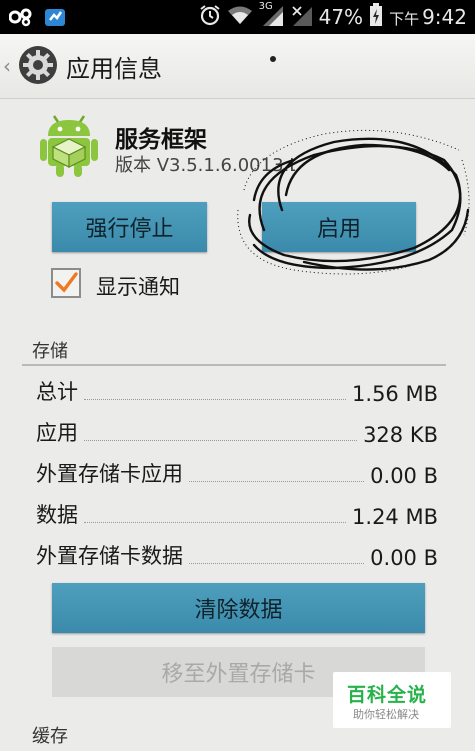 The image size is (475, 751). What do you see at coordinates (50, 351) in the screenshot?
I see `storage-section-title: 存储` at bounding box center [50, 351].